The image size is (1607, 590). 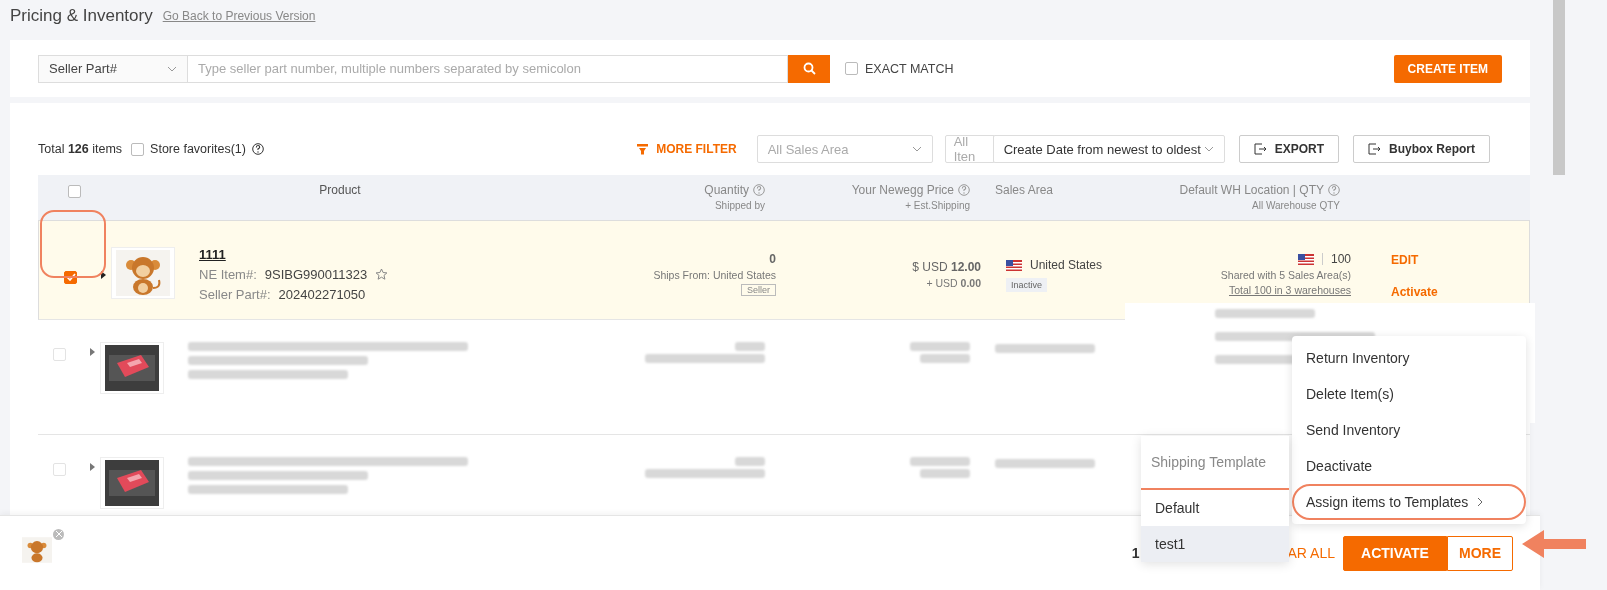 I want to click on filter-icon, so click(x=643, y=149).